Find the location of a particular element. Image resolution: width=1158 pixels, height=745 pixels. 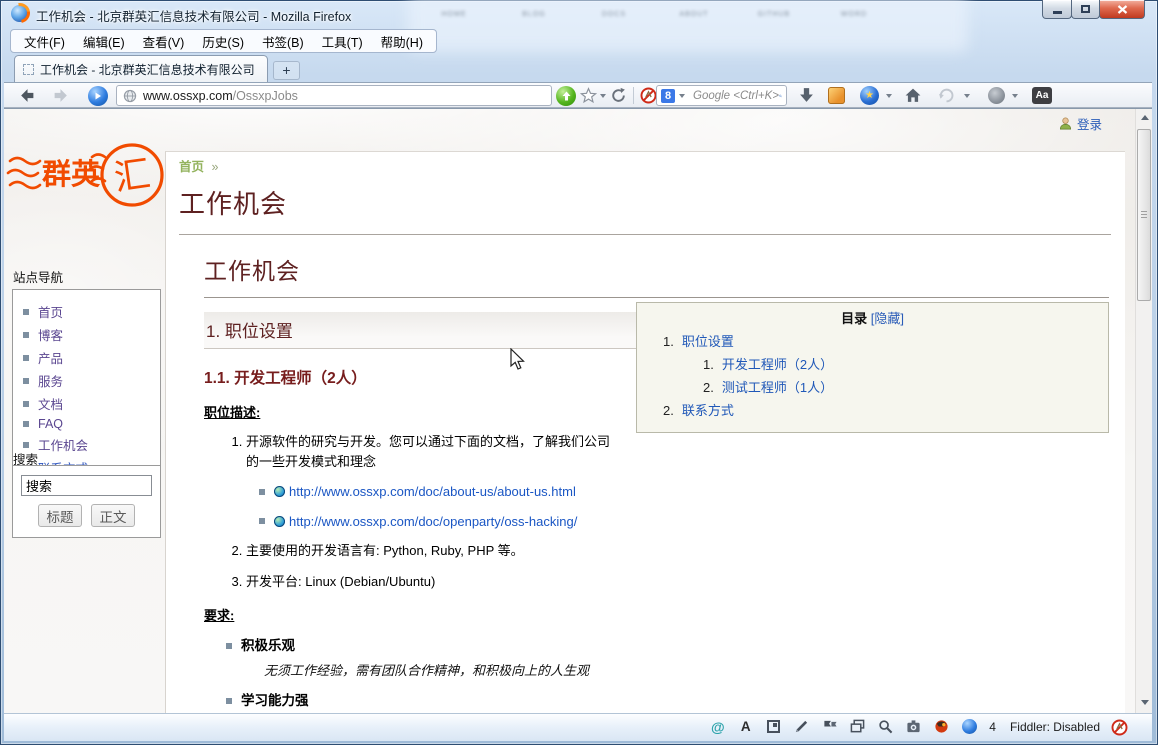

toc-item-link: 联系方式 is located at coordinates (708, 410).